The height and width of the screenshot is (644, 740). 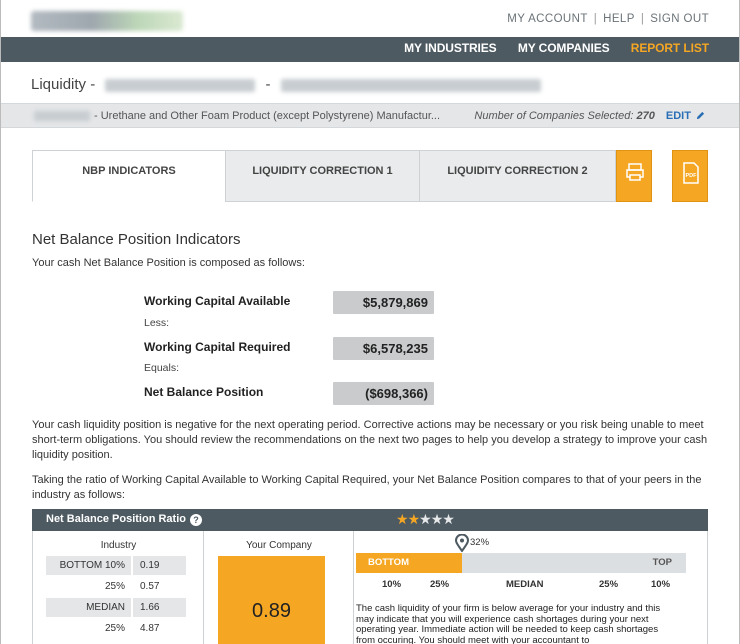 I want to click on pencil-icon, so click(x=700, y=115).